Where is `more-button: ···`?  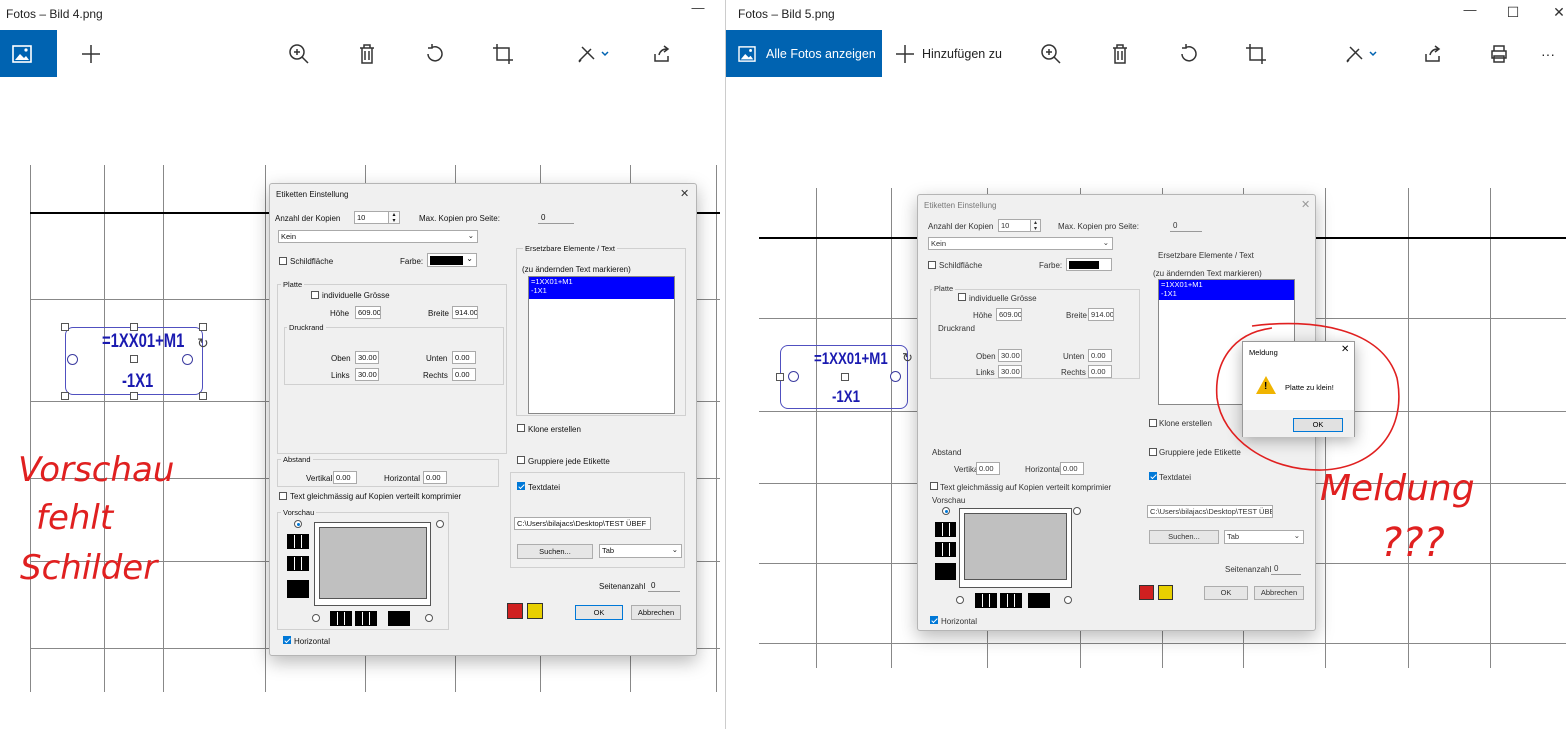 more-button: ··· is located at coordinates (1548, 53).